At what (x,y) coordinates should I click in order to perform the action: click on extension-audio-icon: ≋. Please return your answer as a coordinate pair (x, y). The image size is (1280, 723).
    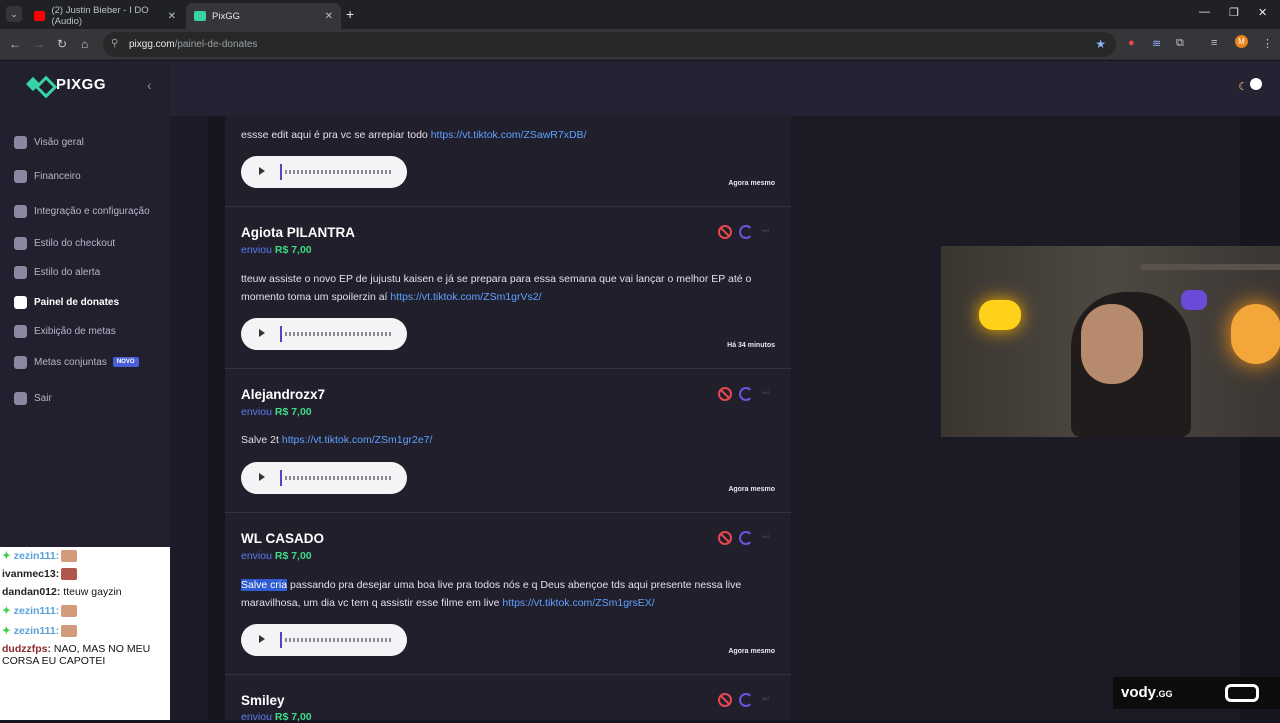
    Looking at the image, I should click on (1156, 43).